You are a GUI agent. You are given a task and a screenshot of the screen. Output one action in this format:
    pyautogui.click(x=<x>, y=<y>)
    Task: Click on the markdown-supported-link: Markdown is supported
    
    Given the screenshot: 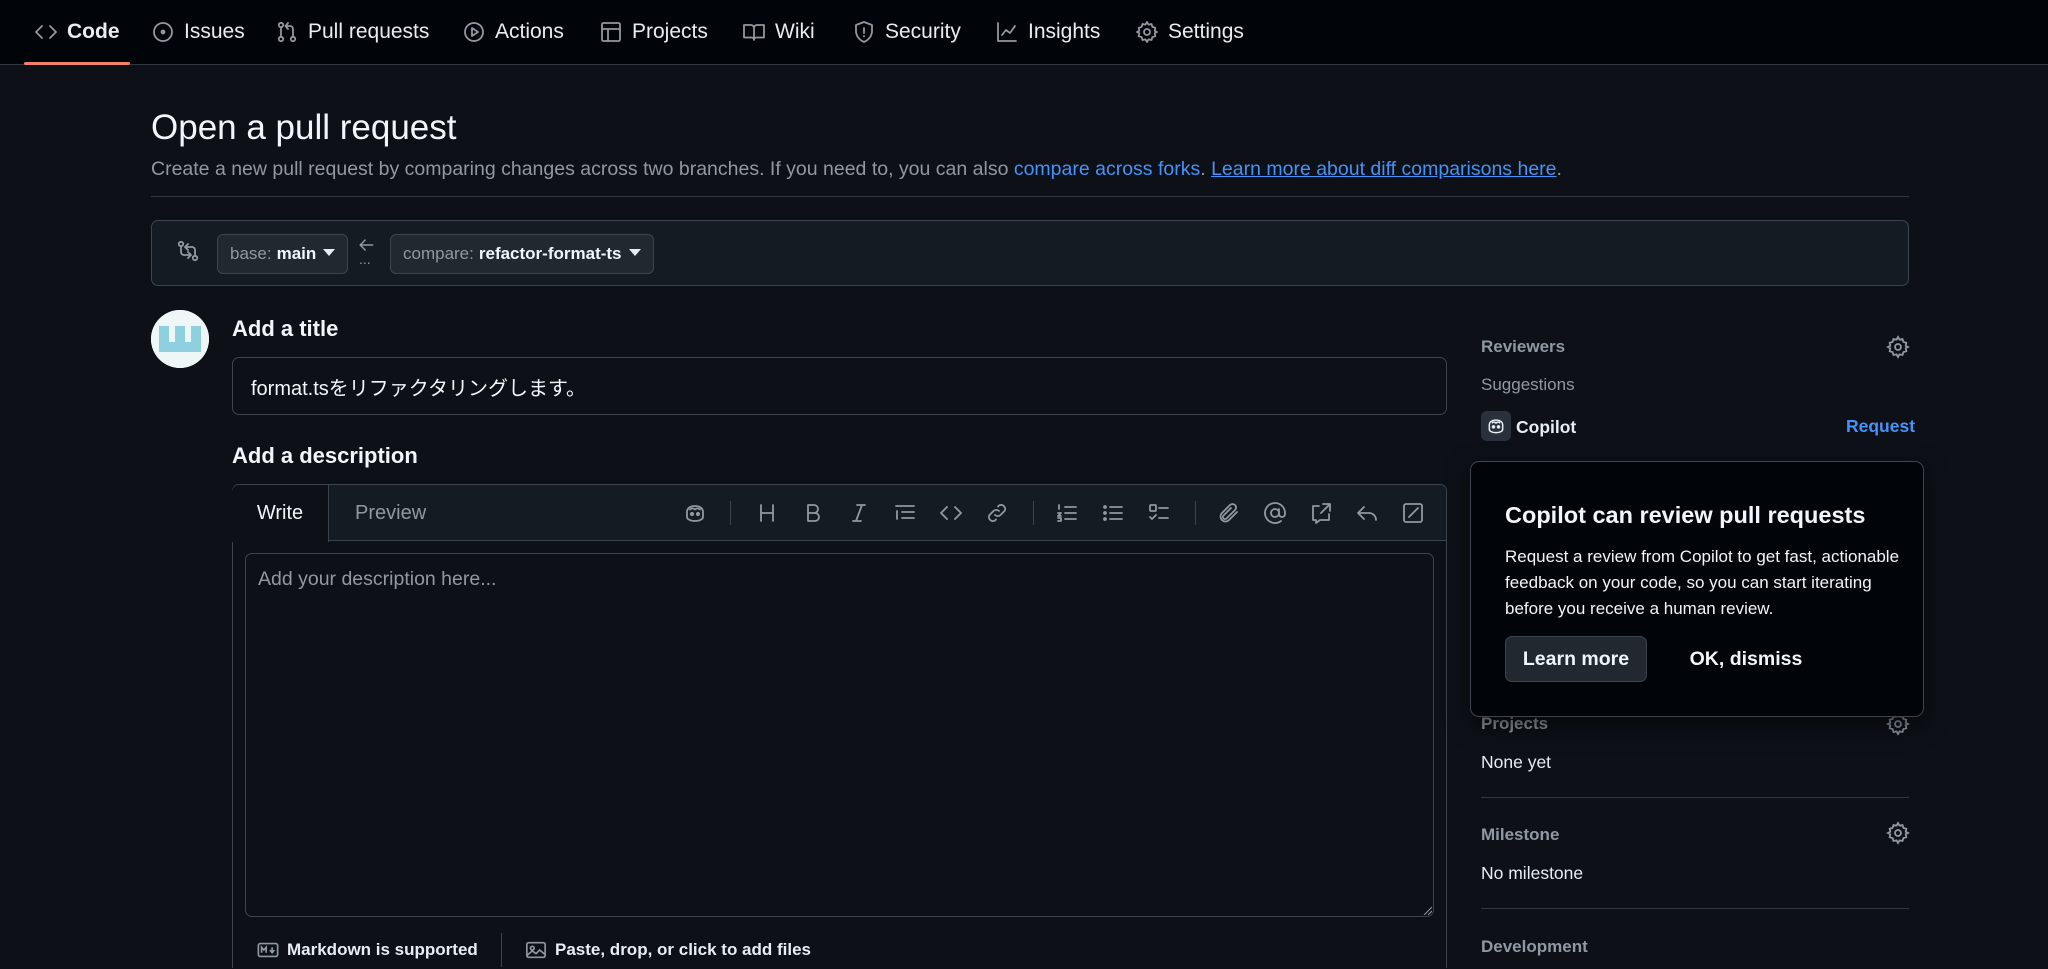 What is the action you would take?
    pyautogui.click(x=367, y=950)
    